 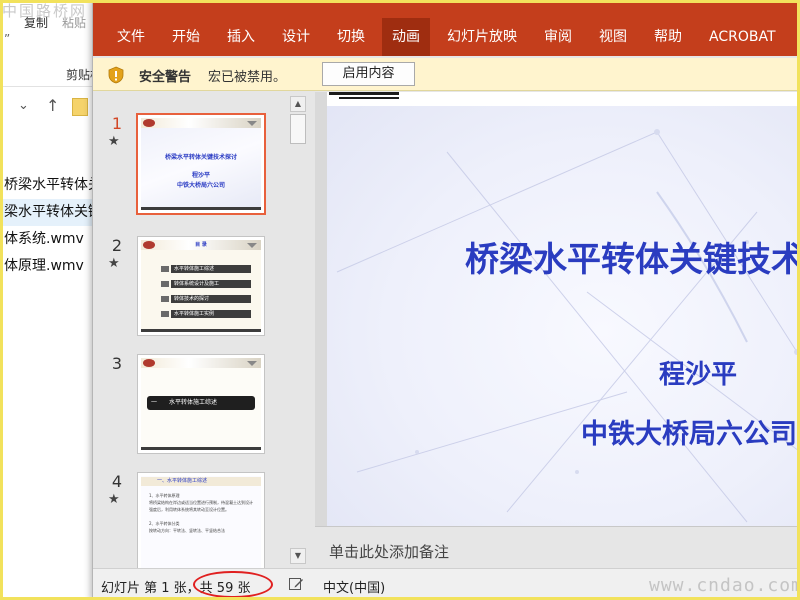 I want to click on thumb-section-bar: 一 水平转体施工综述, so click(x=201, y=403).